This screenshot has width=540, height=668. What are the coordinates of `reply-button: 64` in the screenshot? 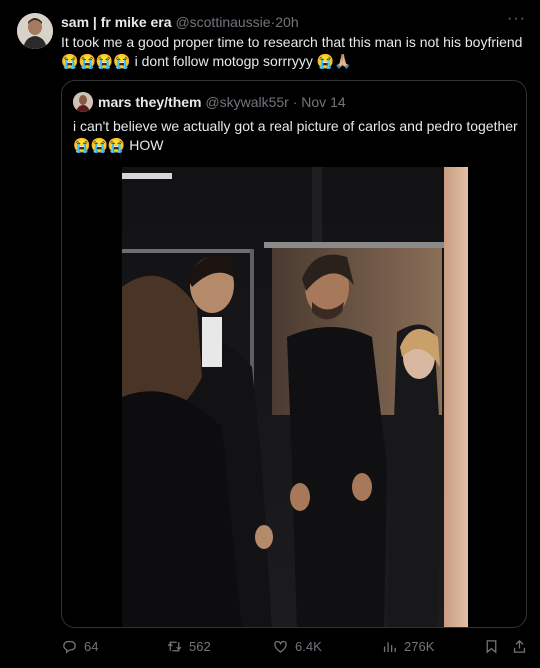 It's located at (79, 646).